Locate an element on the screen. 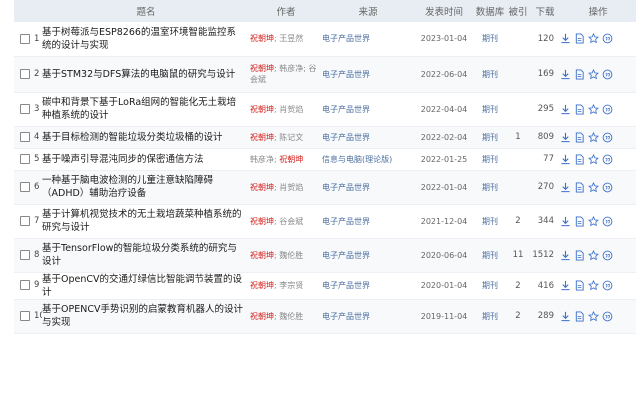 The width and height of the screenshot is (640, 400). article-title: 基于噪声引导混沌同步的保密通信方法 is located at coordinates (146, 159).